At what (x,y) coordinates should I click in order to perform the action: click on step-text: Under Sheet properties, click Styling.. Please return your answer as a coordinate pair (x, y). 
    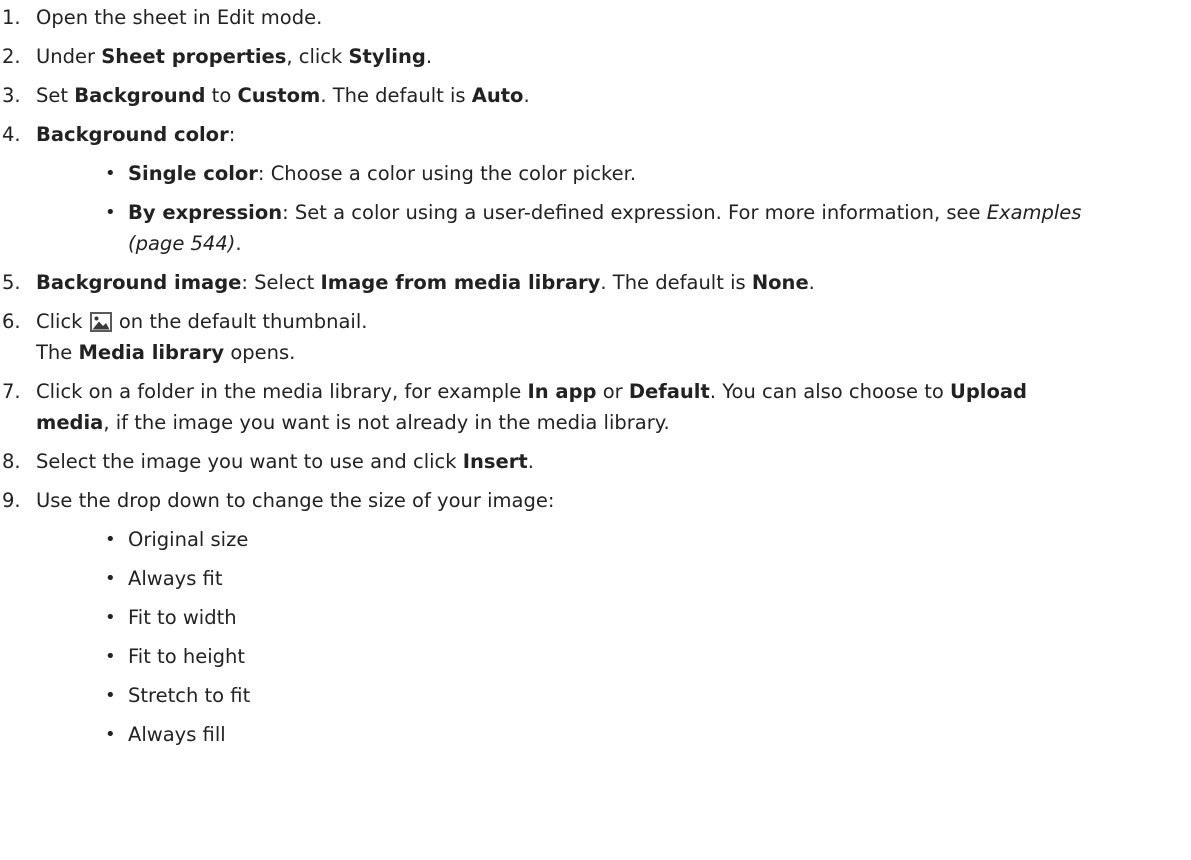
    Looking at the image, I should click on (608, 57).